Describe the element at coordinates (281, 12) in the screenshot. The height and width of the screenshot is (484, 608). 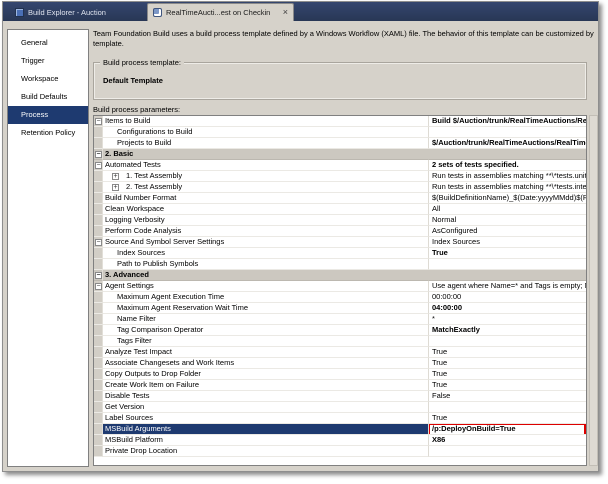
I see `close-icon: ×` at that location.